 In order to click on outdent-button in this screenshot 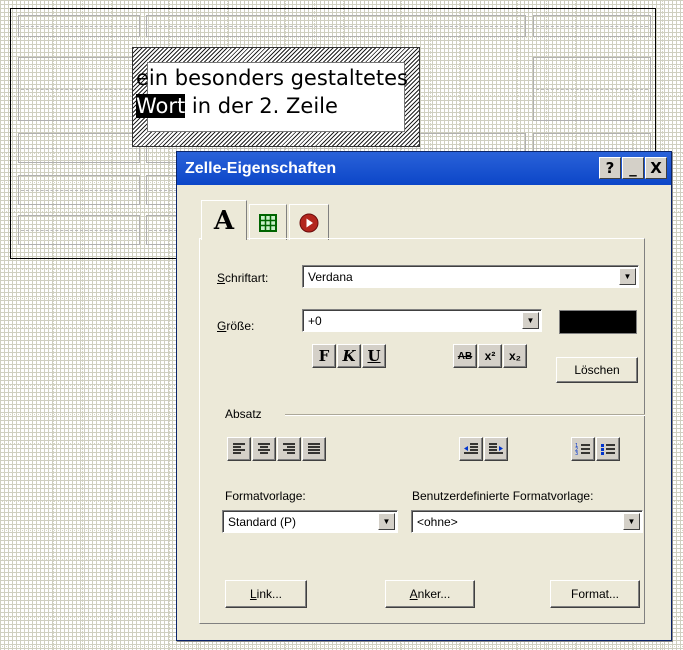, I will do `click(471, 449)`.